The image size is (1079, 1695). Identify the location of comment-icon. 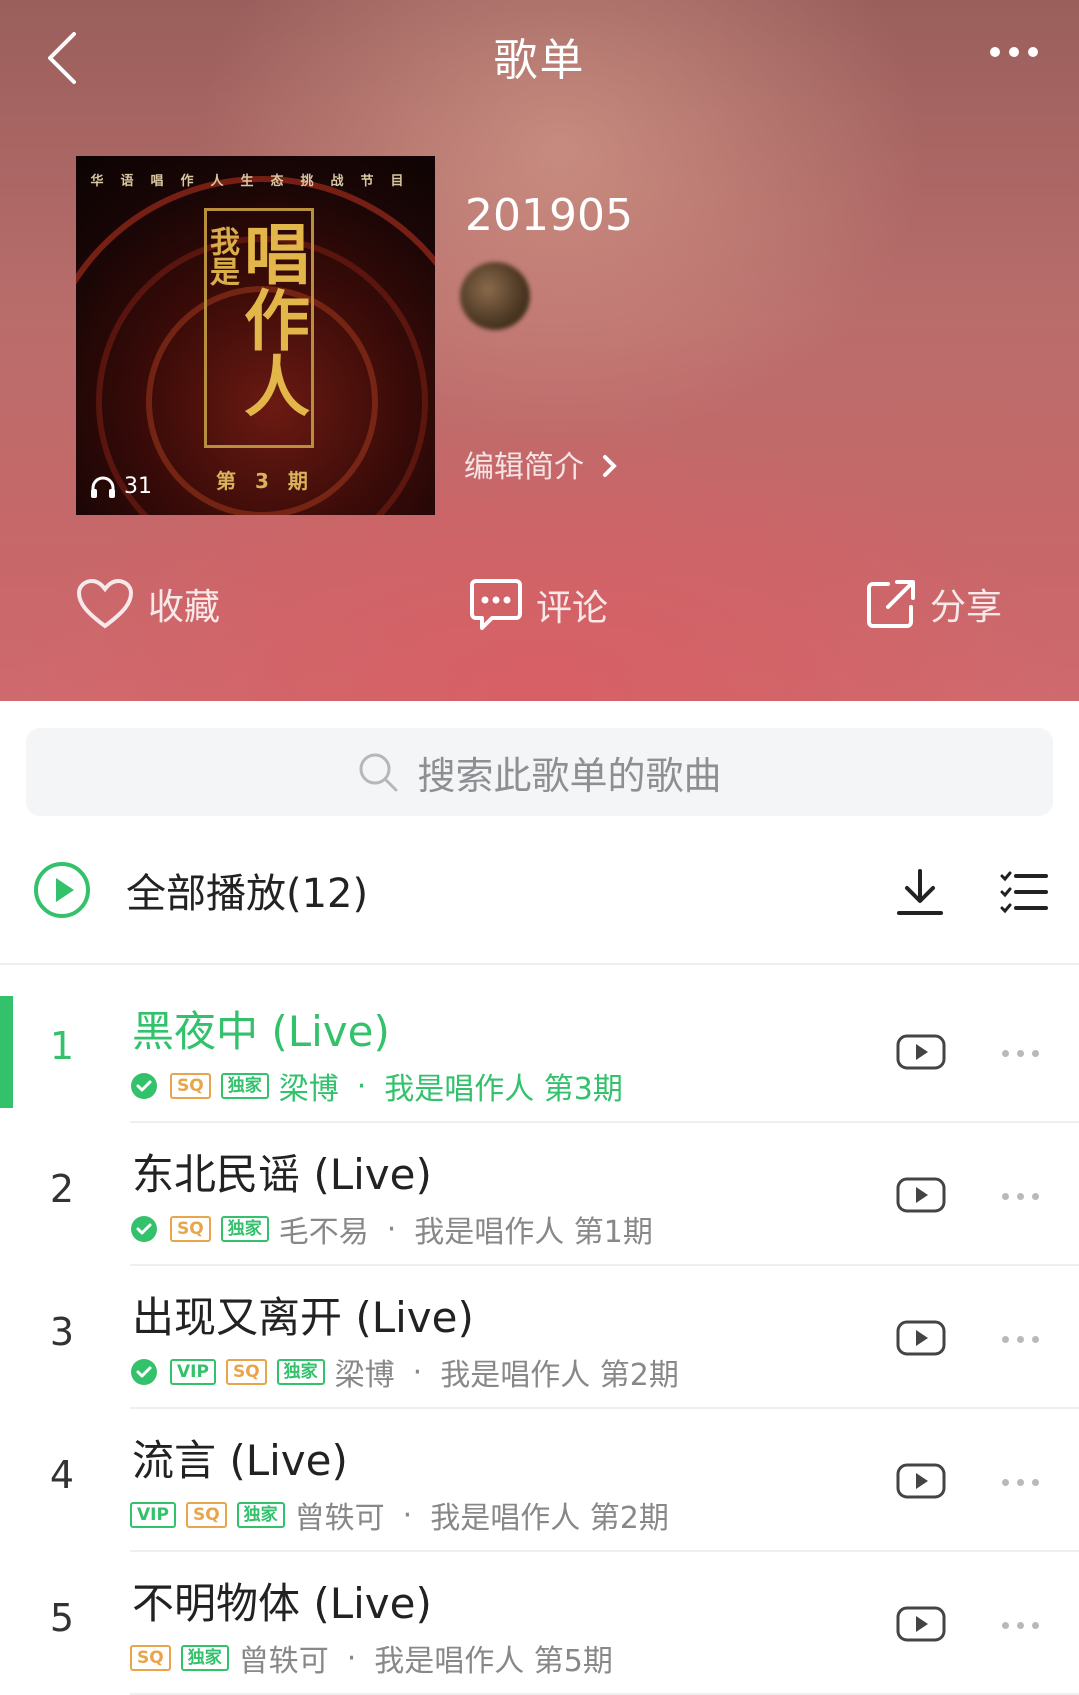
(496, 604).